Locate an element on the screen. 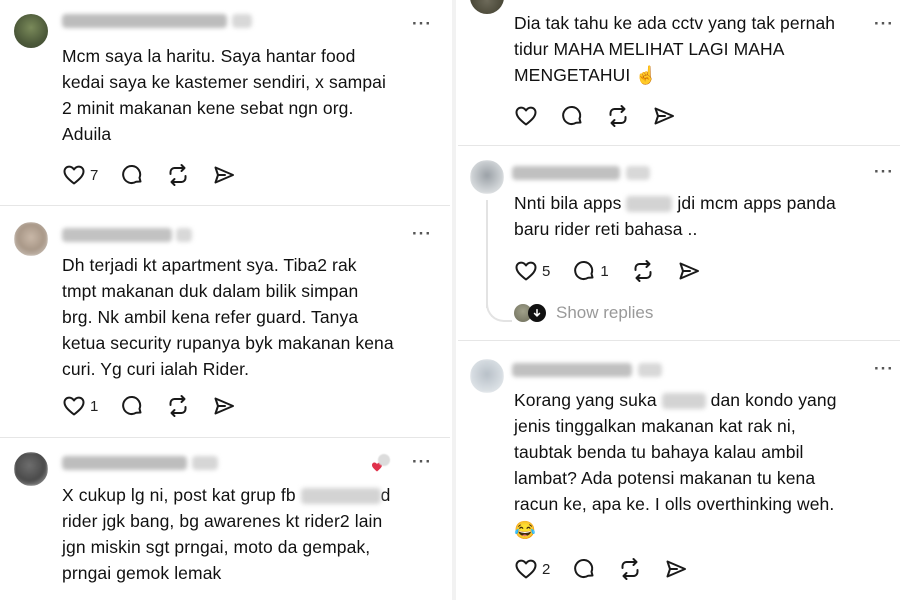  comment-button: 1 is located at coordinates (590, 271).